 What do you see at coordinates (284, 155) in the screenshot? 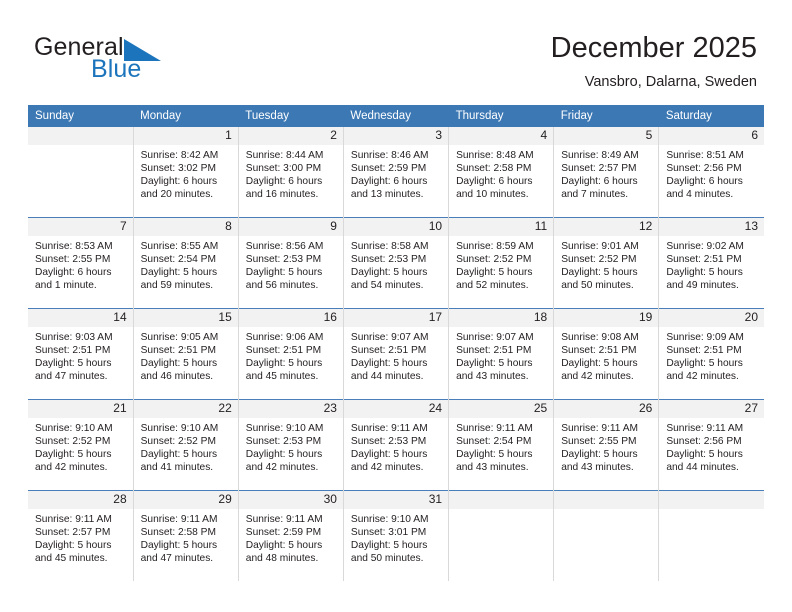
I see `sunrise-text: Sunrise: 8:44 AM` at bounding box center [284, 155].